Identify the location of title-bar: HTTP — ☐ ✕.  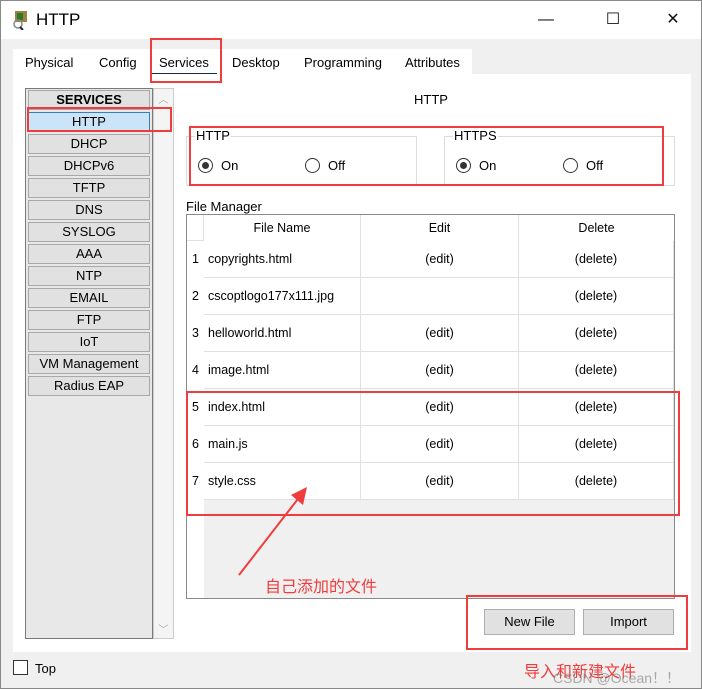
(351, 20).